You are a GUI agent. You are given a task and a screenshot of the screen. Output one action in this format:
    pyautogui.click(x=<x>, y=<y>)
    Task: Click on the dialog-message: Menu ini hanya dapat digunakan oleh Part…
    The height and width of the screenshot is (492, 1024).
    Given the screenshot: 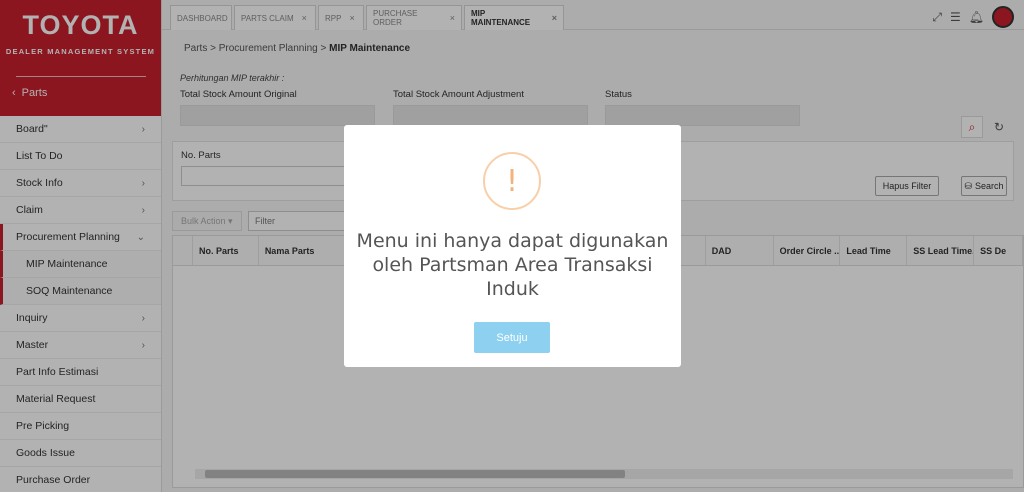 What is the action you would take?
    pyautogui.click(x=512, y=265)
    